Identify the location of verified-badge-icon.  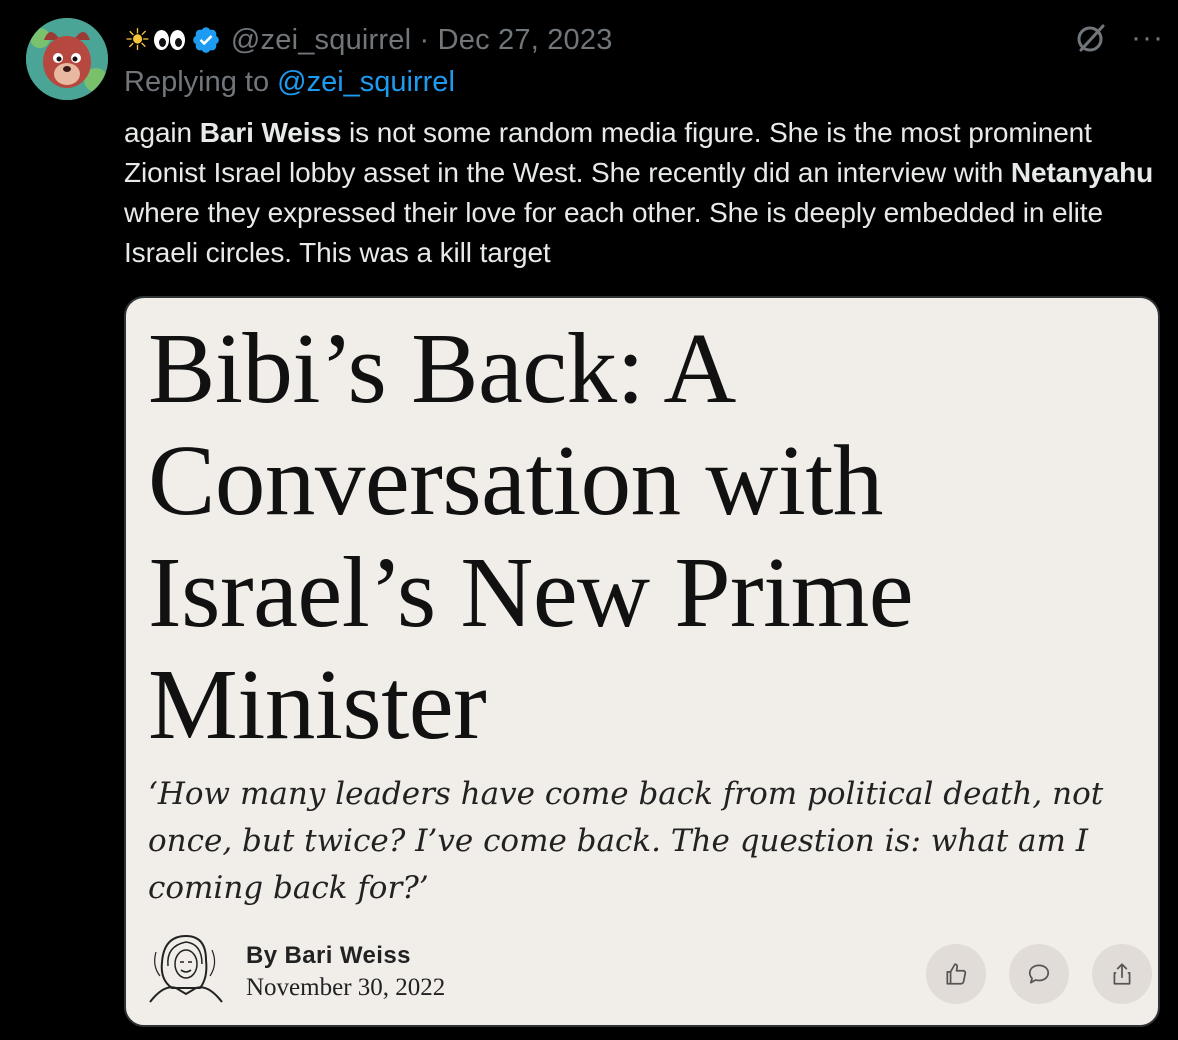
(206, 40).